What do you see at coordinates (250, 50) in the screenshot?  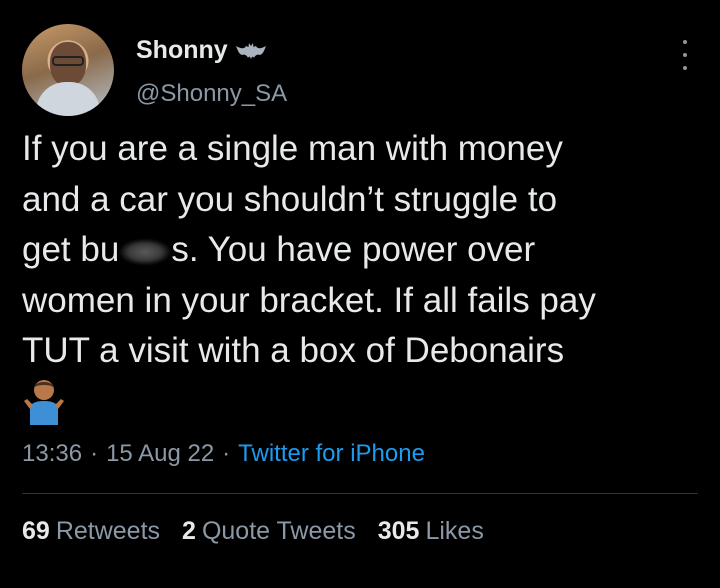 I see `bat-icon` at bounding box center [250, 50].